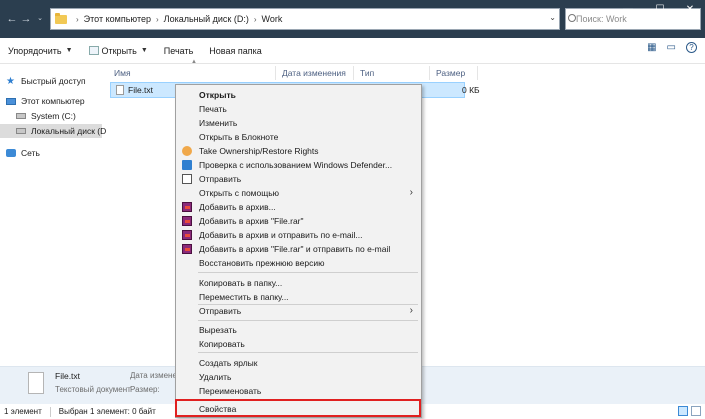 The image size is (705, 419). Describe the element at coordinates (117, 19) in the screenshot. I see `breadcrumb-this-pc: Этот компьютер` at that location.